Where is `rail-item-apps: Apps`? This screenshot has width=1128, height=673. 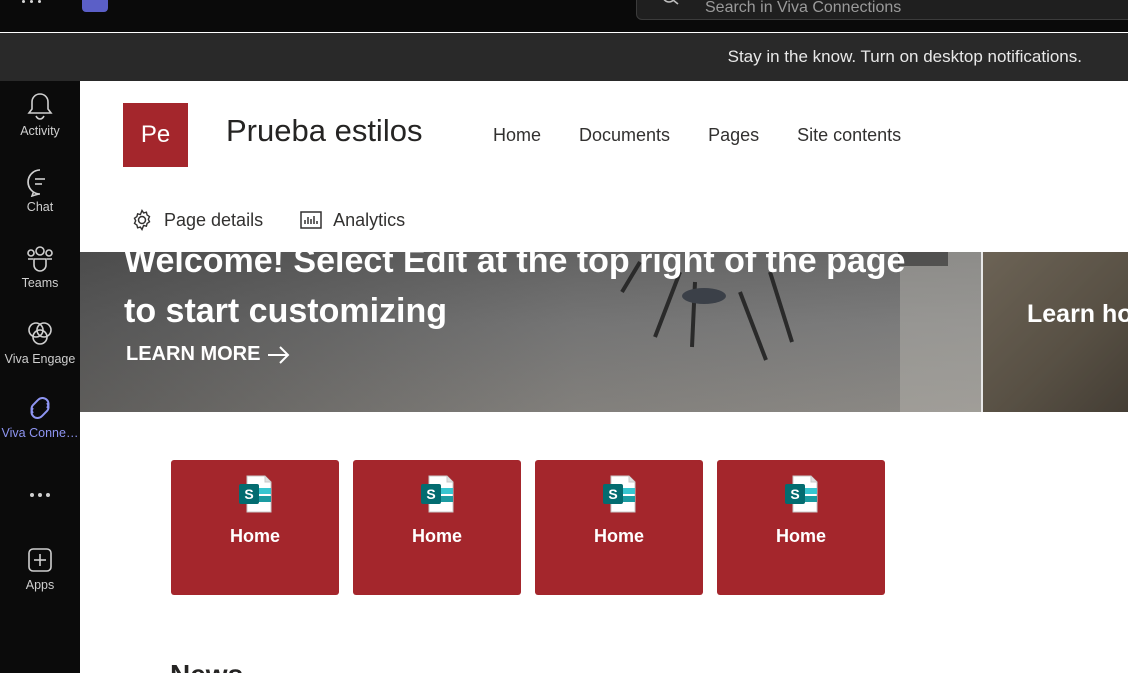 rail-item-apps: Apps is located at coordinates (40, 577).